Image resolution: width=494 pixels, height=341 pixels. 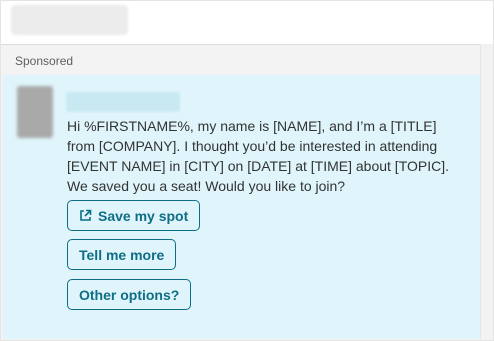 I want to click on save-my-spot-button: Save my spot, so click(x=134, y=215).